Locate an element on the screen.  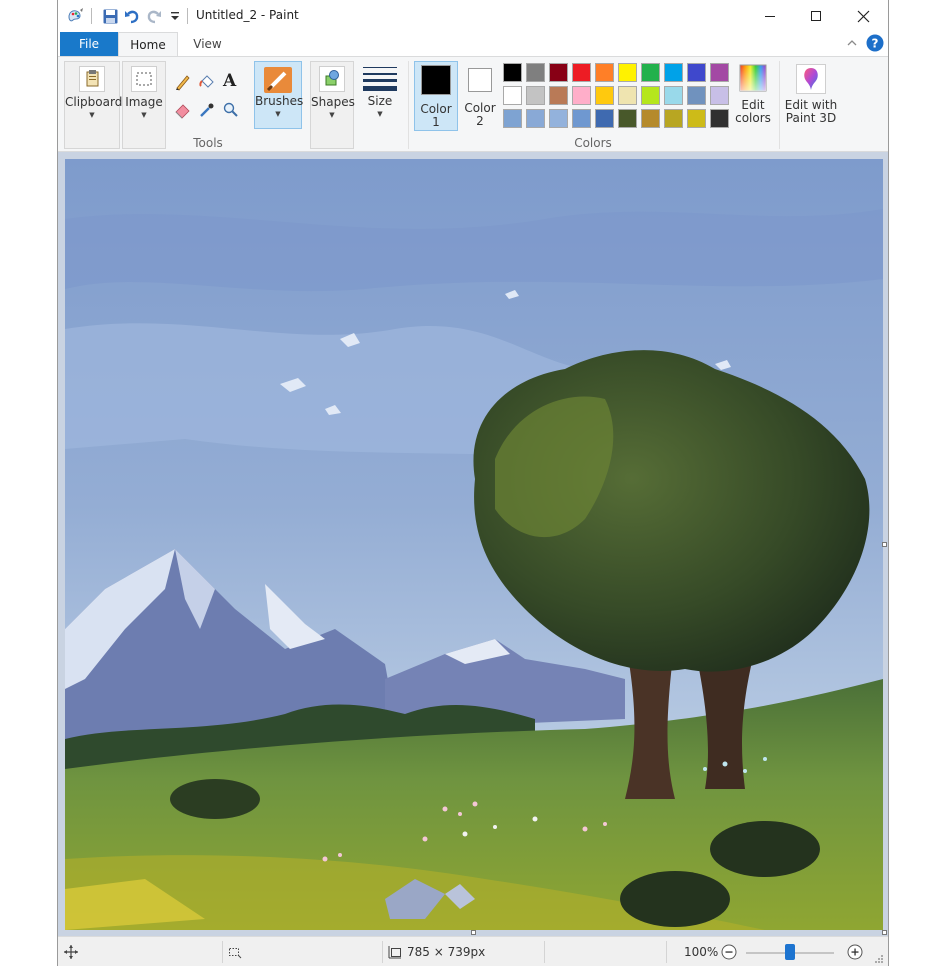
clipboard-button: Clipboard ▼ is located at coordinates (93, 105).